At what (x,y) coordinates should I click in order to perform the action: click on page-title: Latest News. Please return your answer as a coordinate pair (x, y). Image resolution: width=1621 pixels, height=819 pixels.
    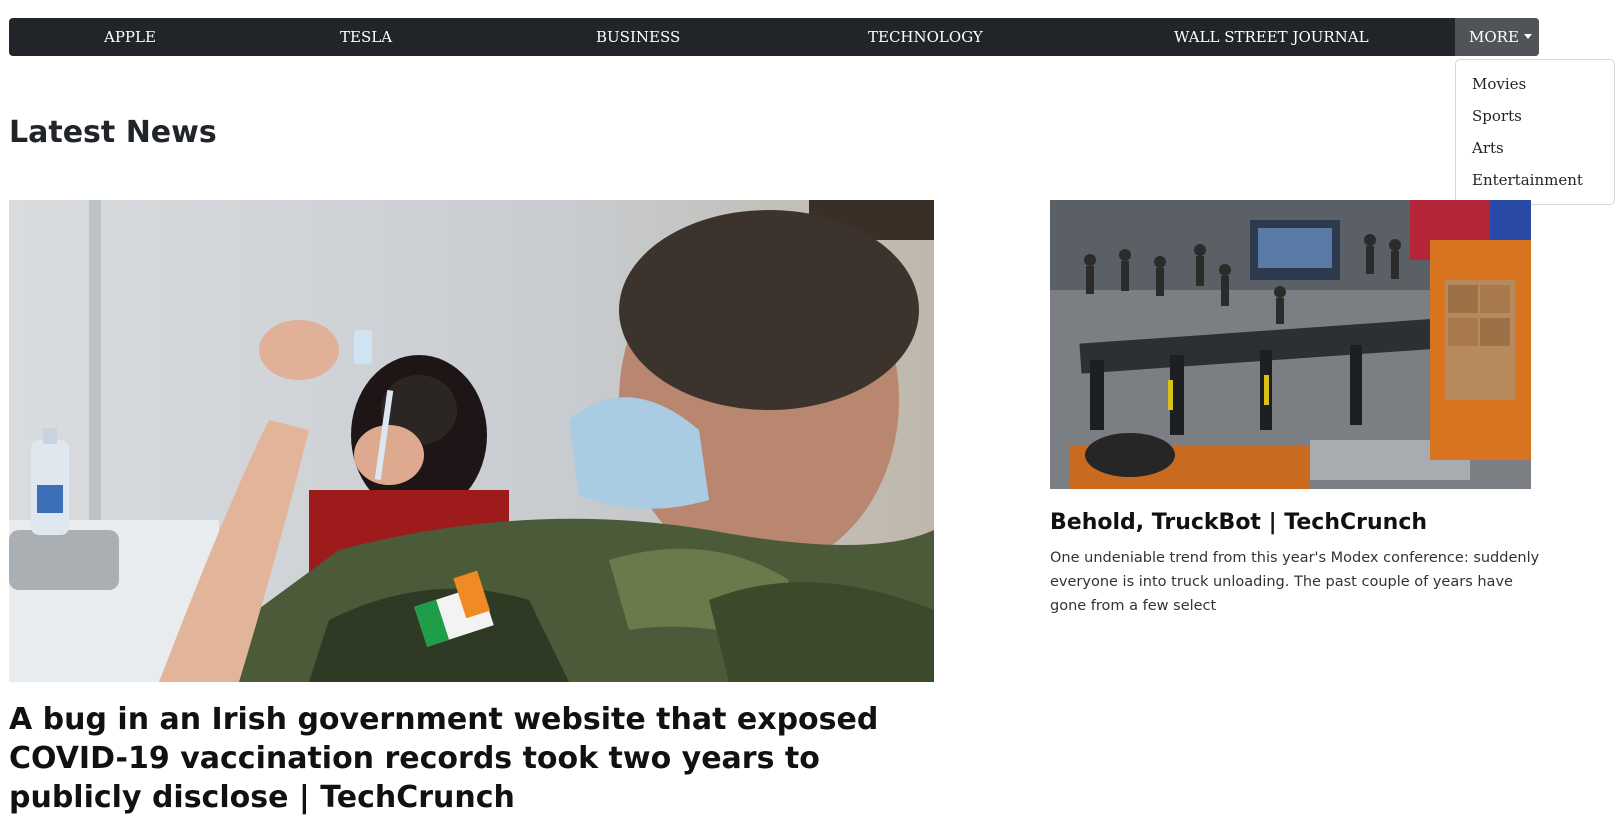
    Looking at the image, I should click on (113, 132).